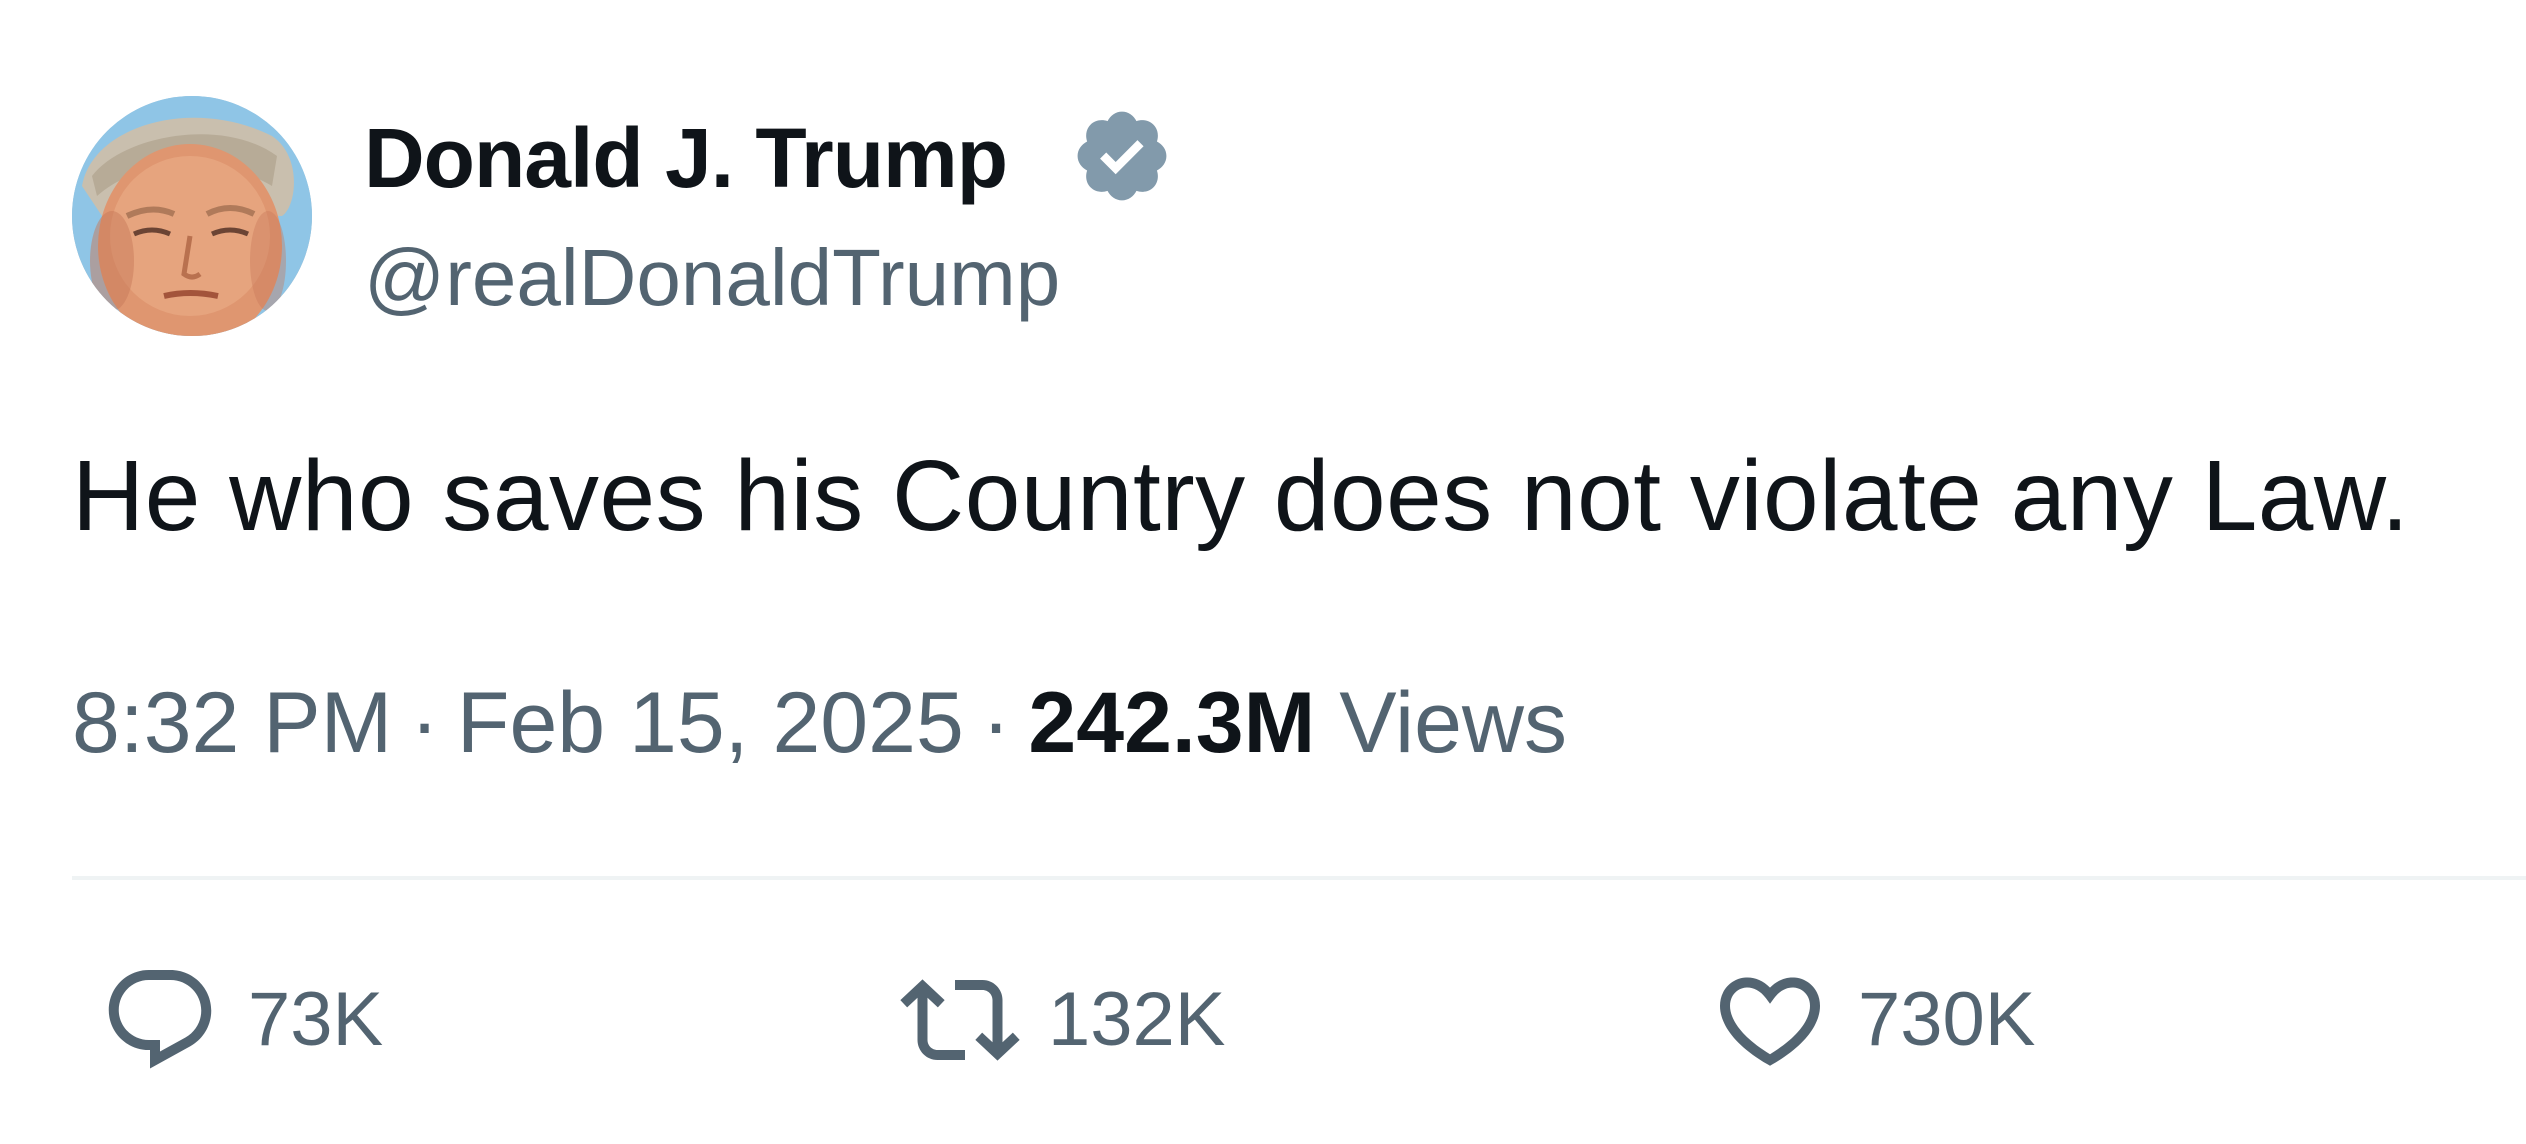 The image size is (2526, 1144). Describe the element at coordinates (1299, 878) in the screenshot. I see `divider` at that location.